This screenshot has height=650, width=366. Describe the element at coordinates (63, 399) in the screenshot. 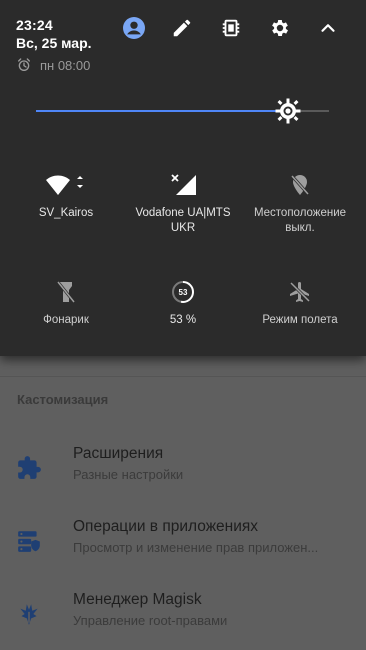

I see `section-title: Кастомизация` at that location.